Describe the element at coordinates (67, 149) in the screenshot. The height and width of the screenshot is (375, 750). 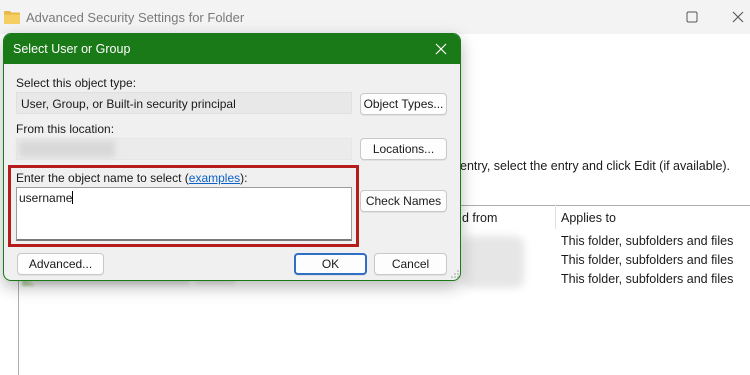
I see `redacted-location` at that location.